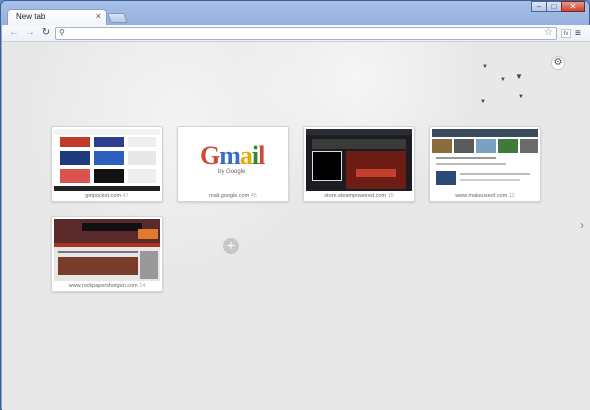  What do you see at coordinates (117, 18) in the screenshot?
I see `new-tab-button` at bounding box center [117, 18].